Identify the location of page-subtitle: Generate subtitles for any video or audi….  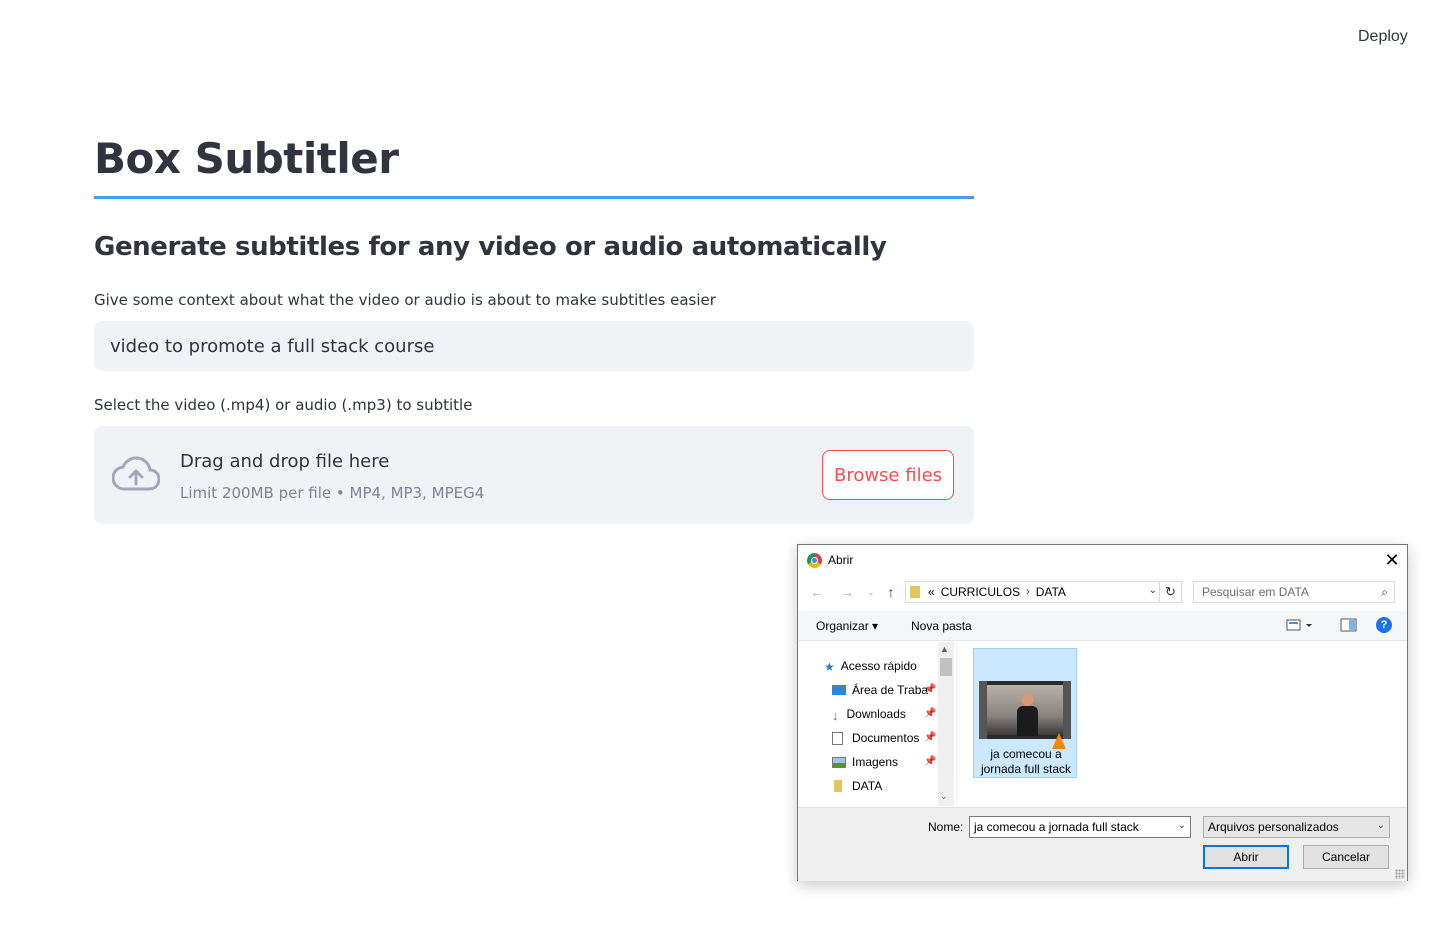
(490, 247).